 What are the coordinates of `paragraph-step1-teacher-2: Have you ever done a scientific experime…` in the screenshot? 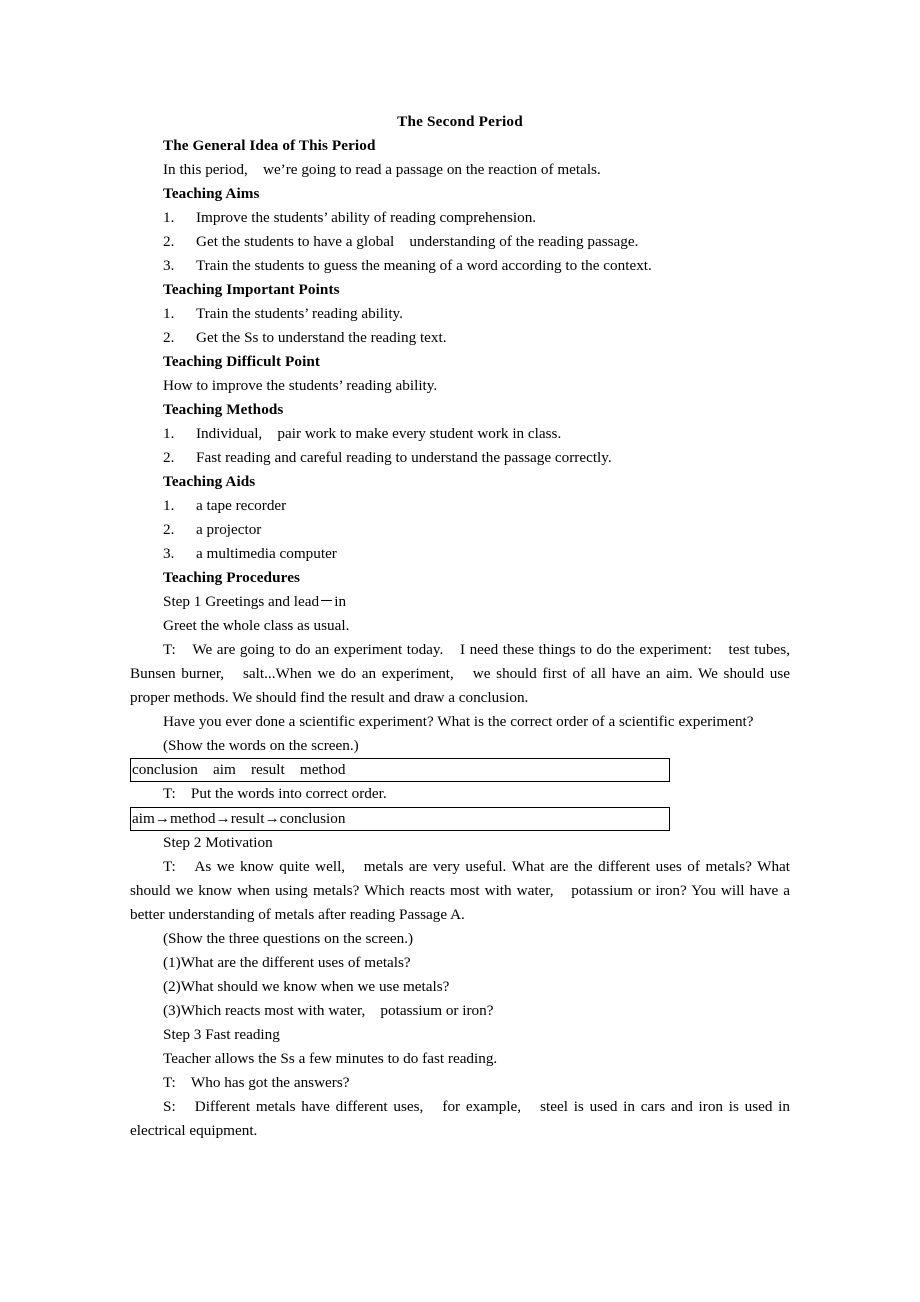 It's located at (458, 721).